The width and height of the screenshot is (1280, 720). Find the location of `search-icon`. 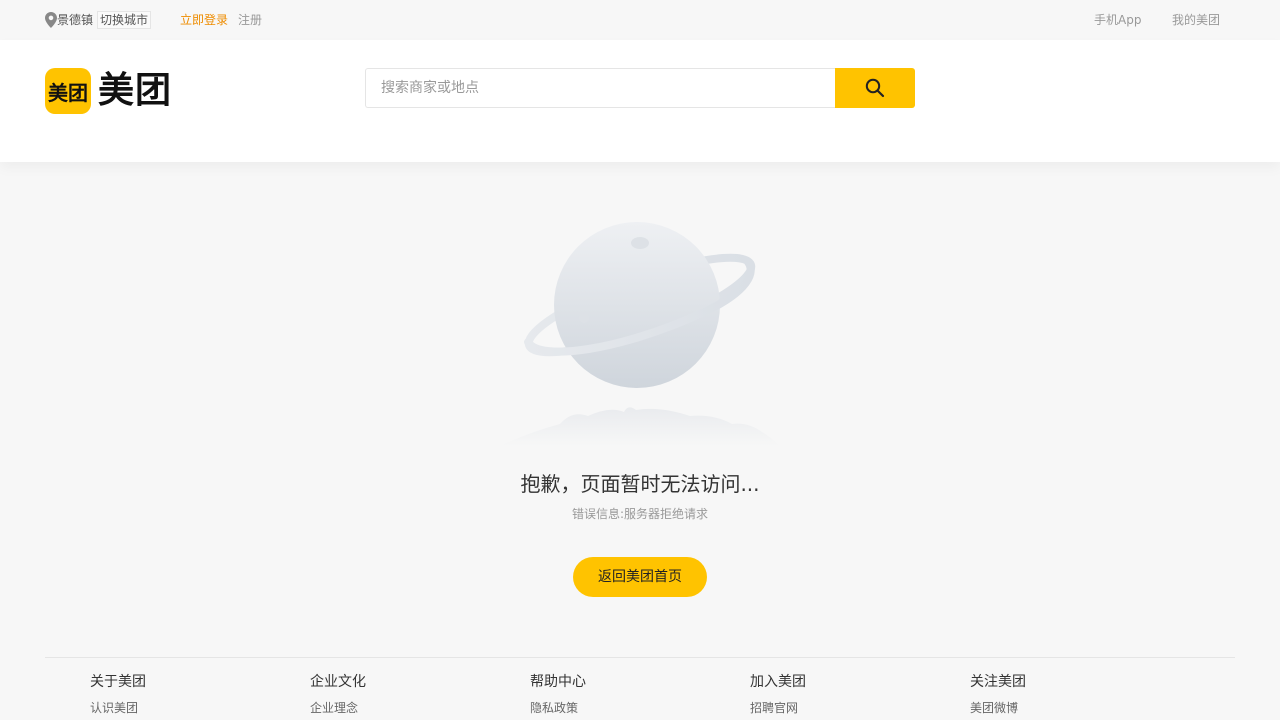

search-icon is located at coordinates (875, 88).